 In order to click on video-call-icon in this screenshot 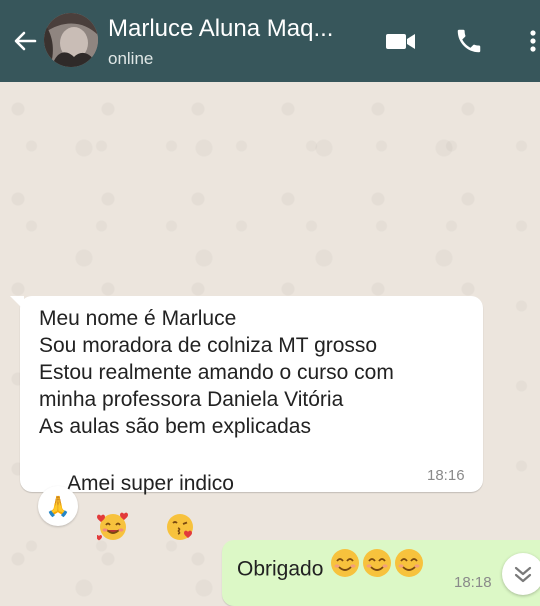, I will do `click(401, 41)`.